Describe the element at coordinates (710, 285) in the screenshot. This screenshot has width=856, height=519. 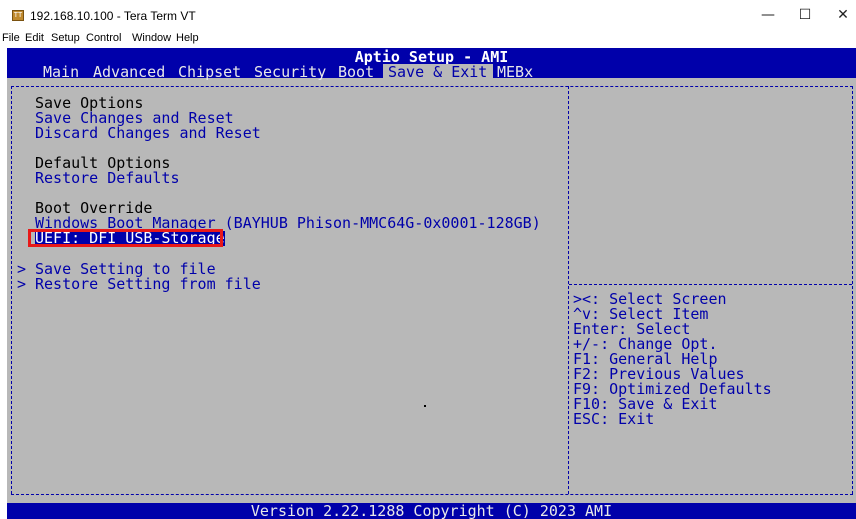
I see `help-divider` at that location.